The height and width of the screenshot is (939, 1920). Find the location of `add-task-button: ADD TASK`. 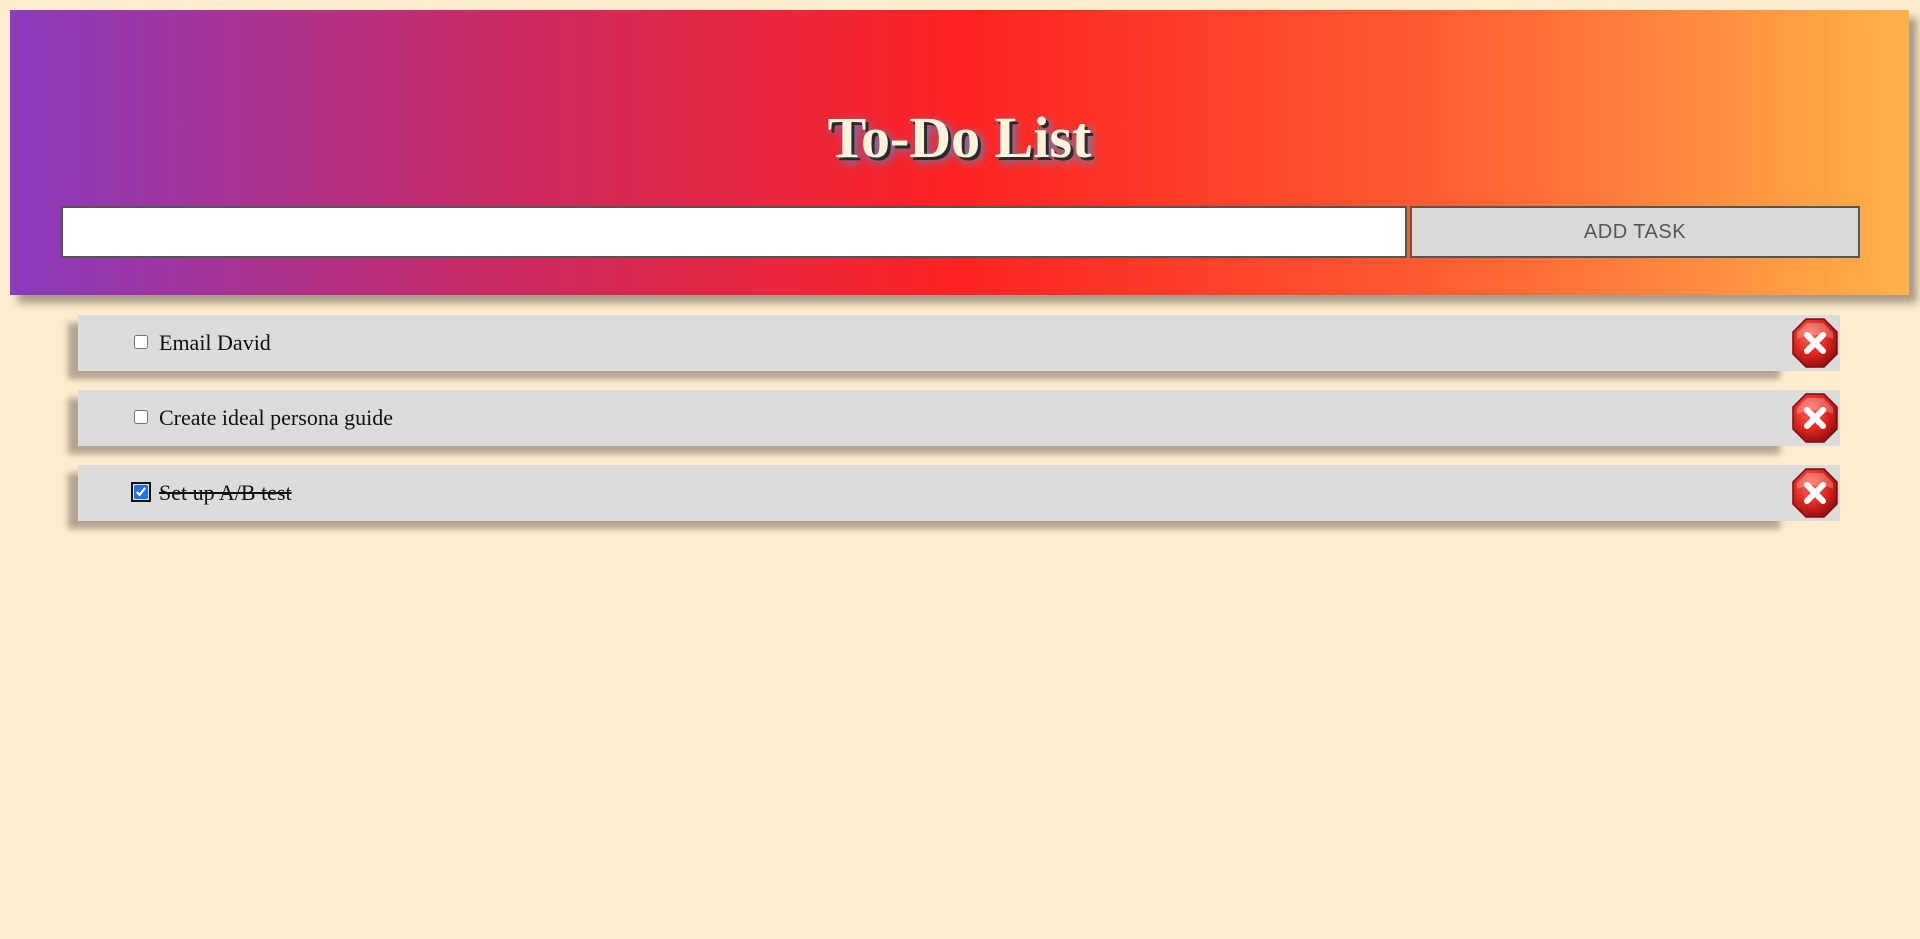

add-task-button: ADD TASK is located at coordinates (1635, 232).